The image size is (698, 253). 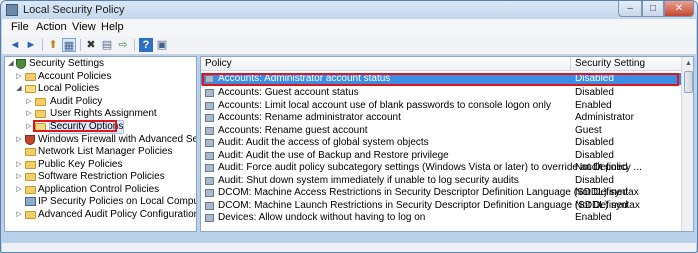 What do you see at coordinates (75, 76) in the screenshot?
I see `tree-item-label: Account Policies` at bounding box center [75, 76].